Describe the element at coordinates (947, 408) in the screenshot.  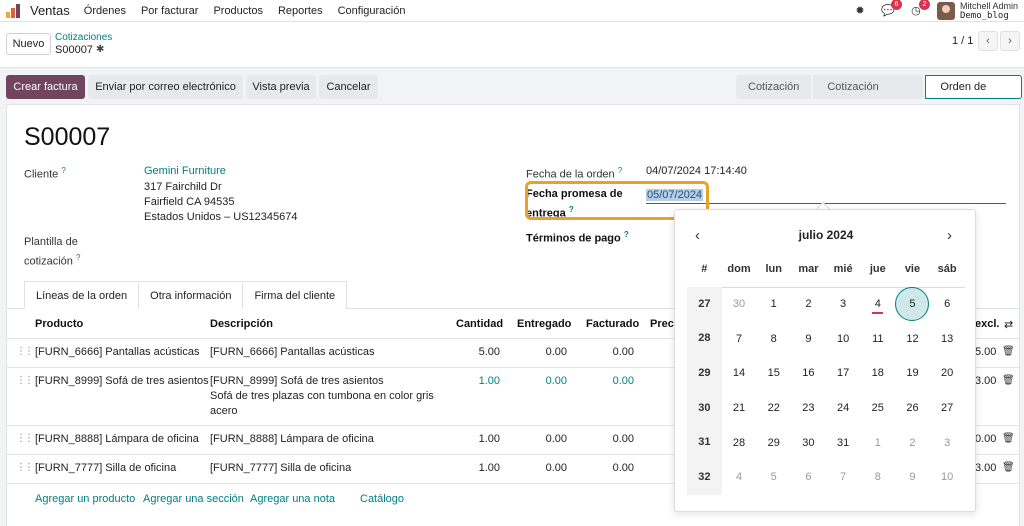
I see `calendar-day: 27` at that location.